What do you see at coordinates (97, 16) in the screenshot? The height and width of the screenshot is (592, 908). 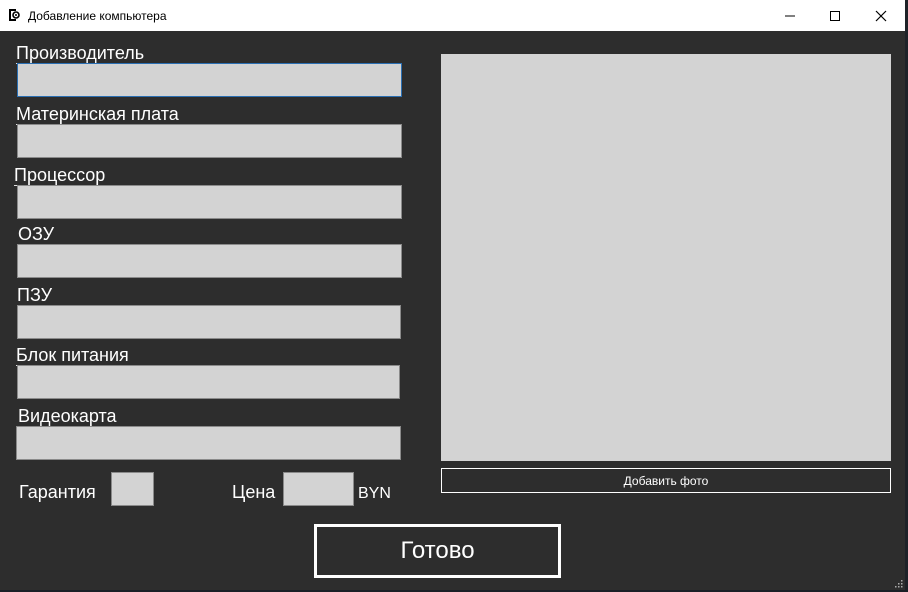 I see `window-title: Добавление компьютера` at bounding box center [97, 16].